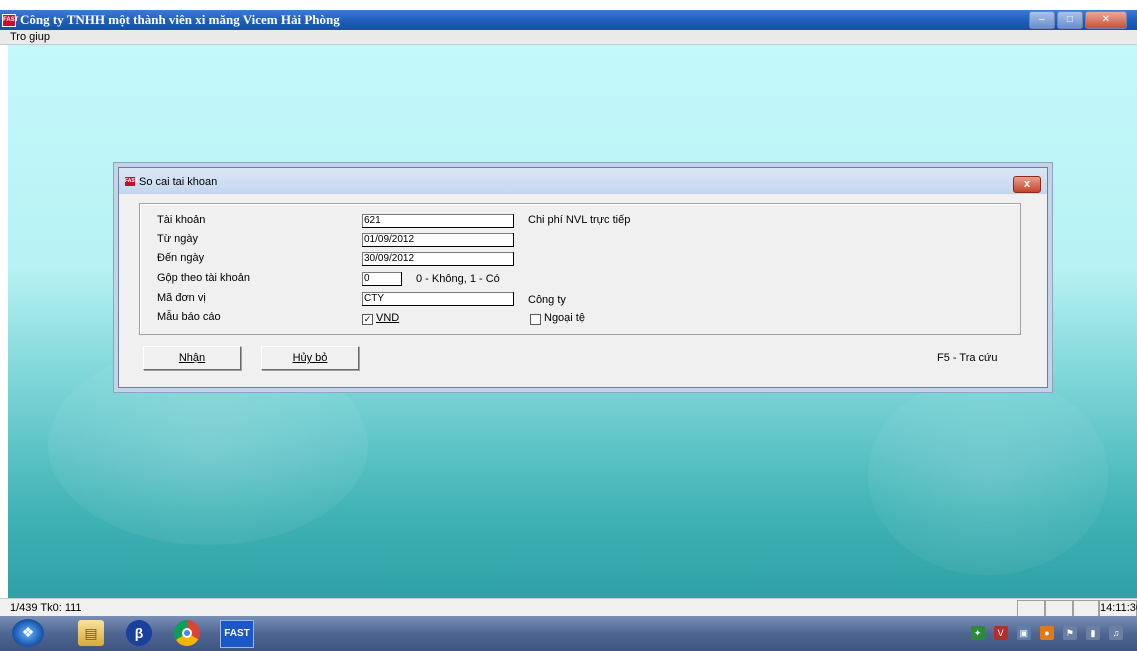 The image size is (1137, 651). What do you see at coordinates (181, 220) in the screenshot?
I see `account-label: Tài khoản` at bounding box center [181, 220].